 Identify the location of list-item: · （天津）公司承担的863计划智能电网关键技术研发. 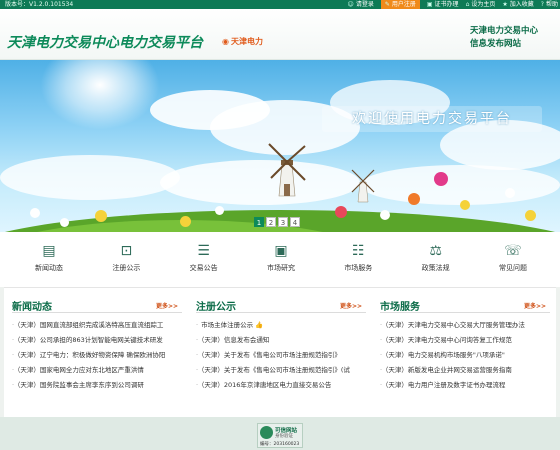
(97, 340).